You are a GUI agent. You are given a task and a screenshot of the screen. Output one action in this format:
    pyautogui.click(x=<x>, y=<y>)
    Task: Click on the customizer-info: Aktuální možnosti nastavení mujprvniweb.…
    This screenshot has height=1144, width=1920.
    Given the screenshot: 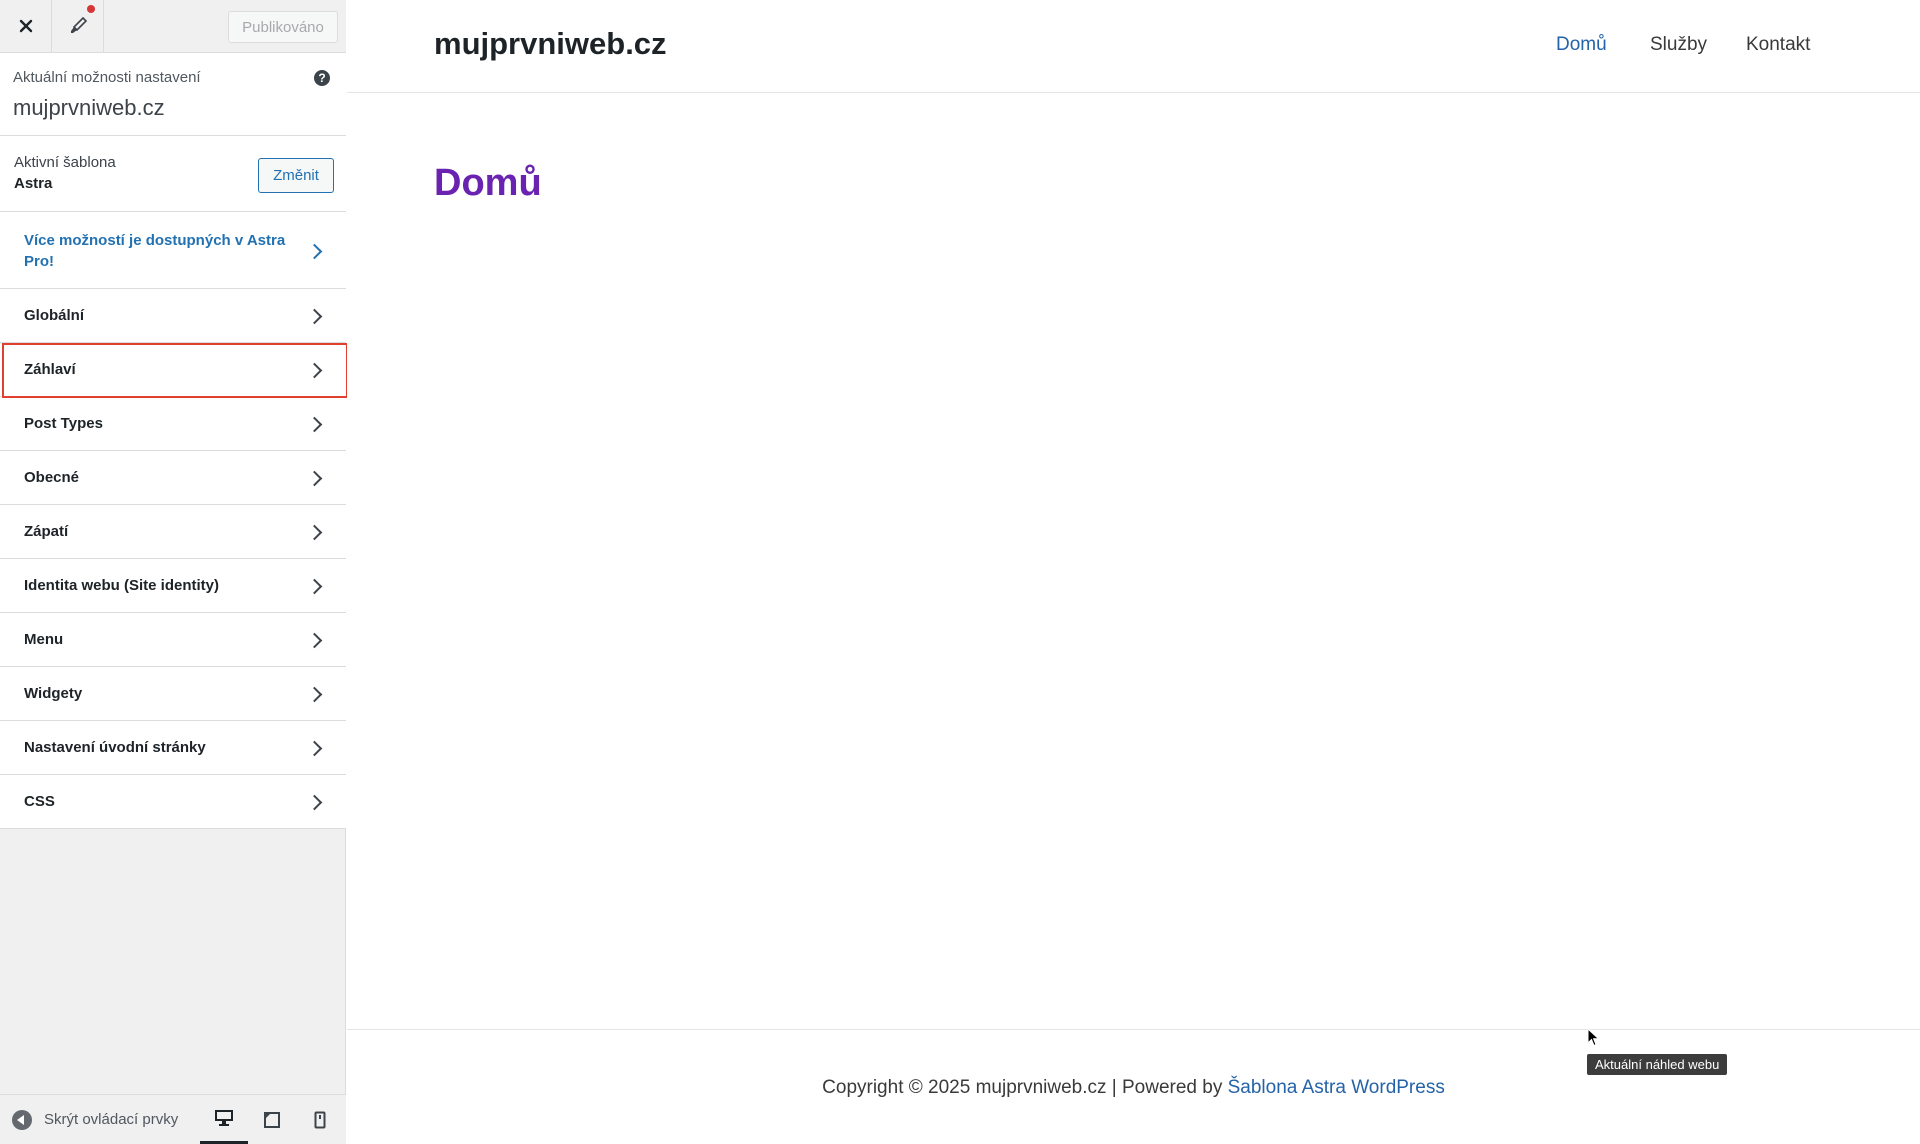 What is the action you would take?
    pyautogui.click(x=173, y=94)
    